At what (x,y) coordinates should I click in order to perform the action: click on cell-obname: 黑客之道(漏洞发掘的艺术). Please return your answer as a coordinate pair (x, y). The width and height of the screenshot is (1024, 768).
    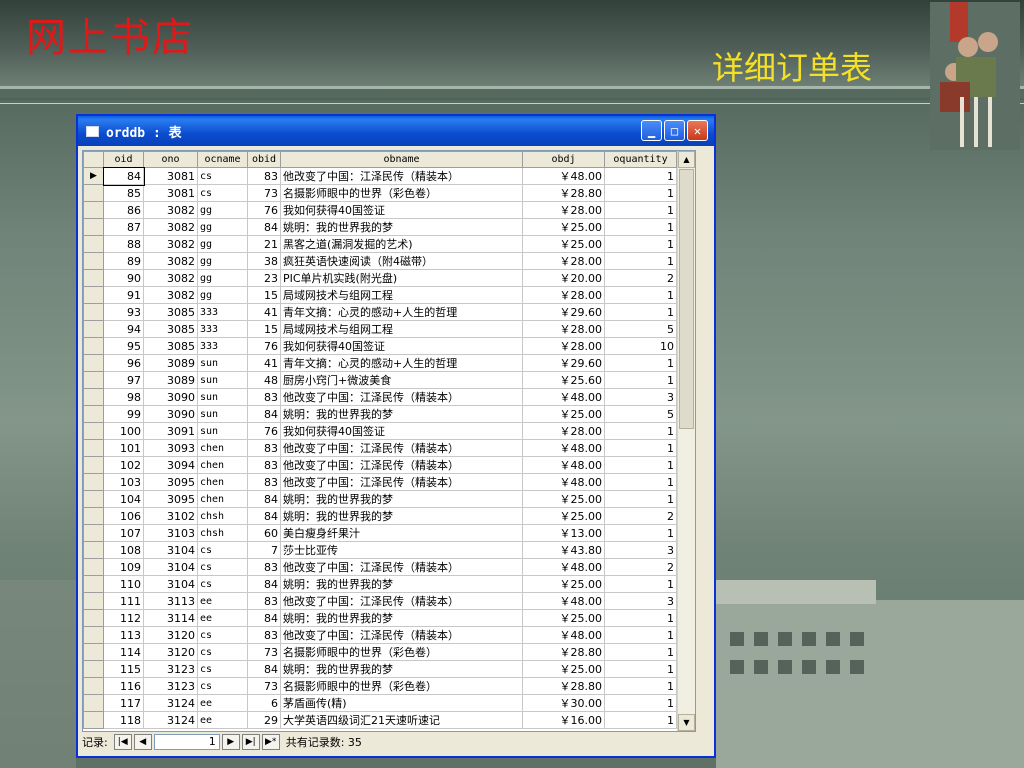
    Looking at the image, I should click on (401, 244).